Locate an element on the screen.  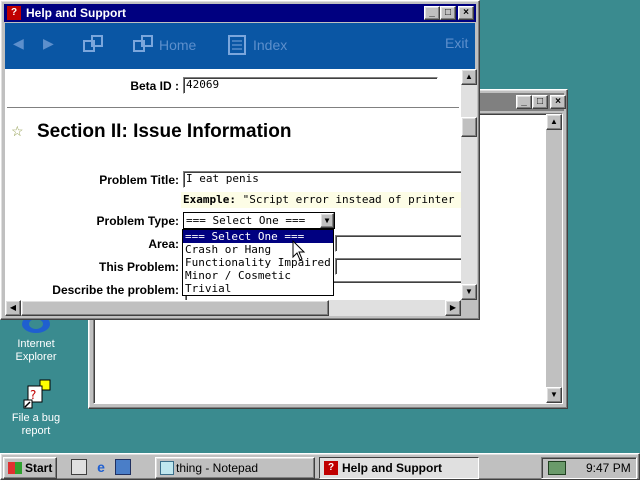
help-toolbar: ◀ ▶ Home Index Exit is located at coordinates (240, 46).